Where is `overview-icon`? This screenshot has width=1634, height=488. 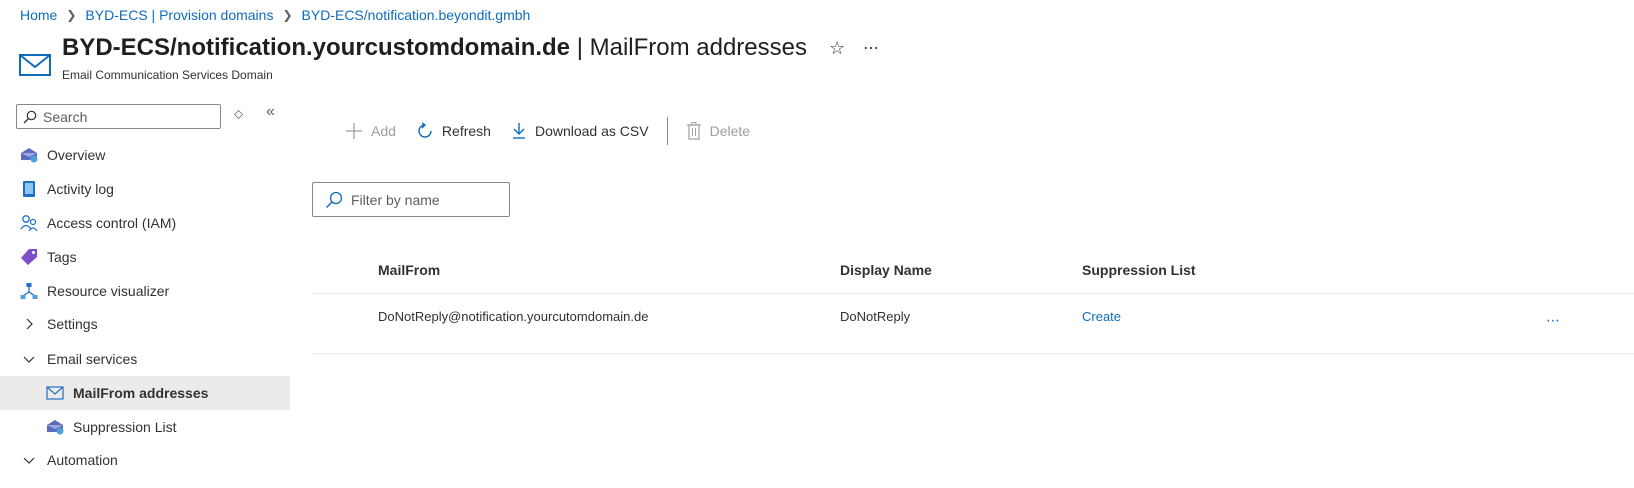
overview-icon is located at coordinates (29, 155).